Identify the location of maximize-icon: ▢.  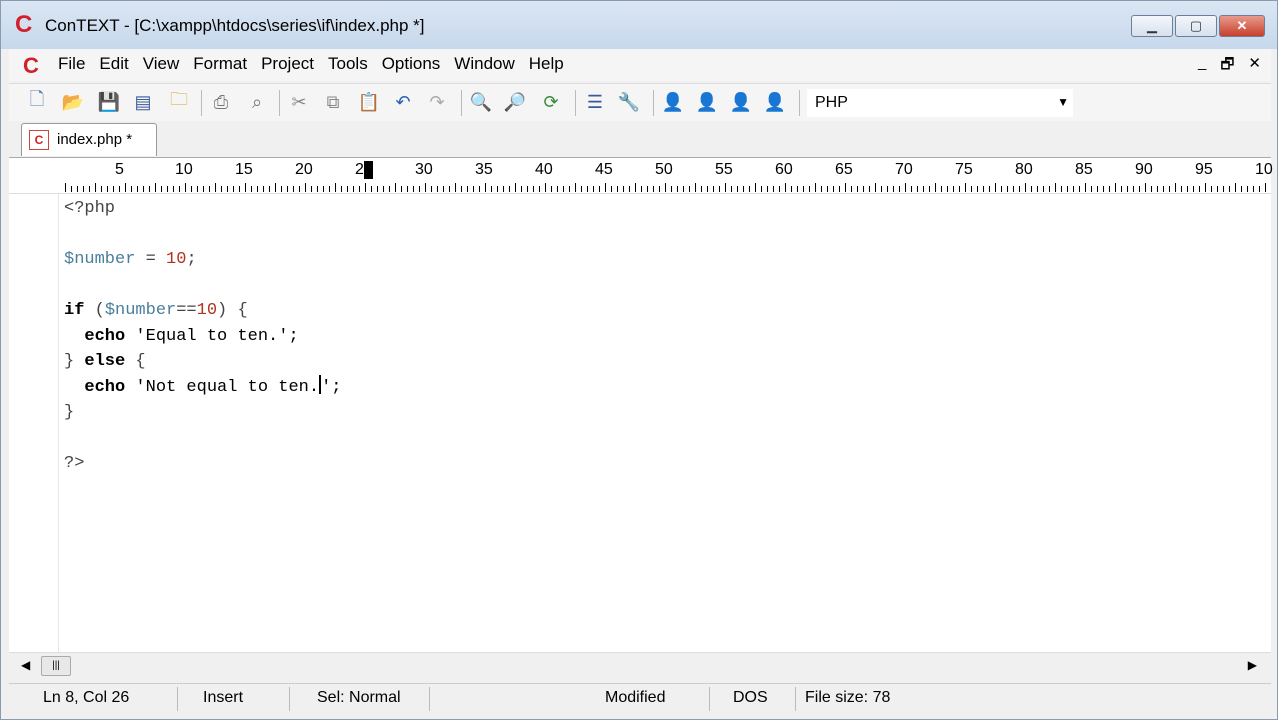
(1196, 25).